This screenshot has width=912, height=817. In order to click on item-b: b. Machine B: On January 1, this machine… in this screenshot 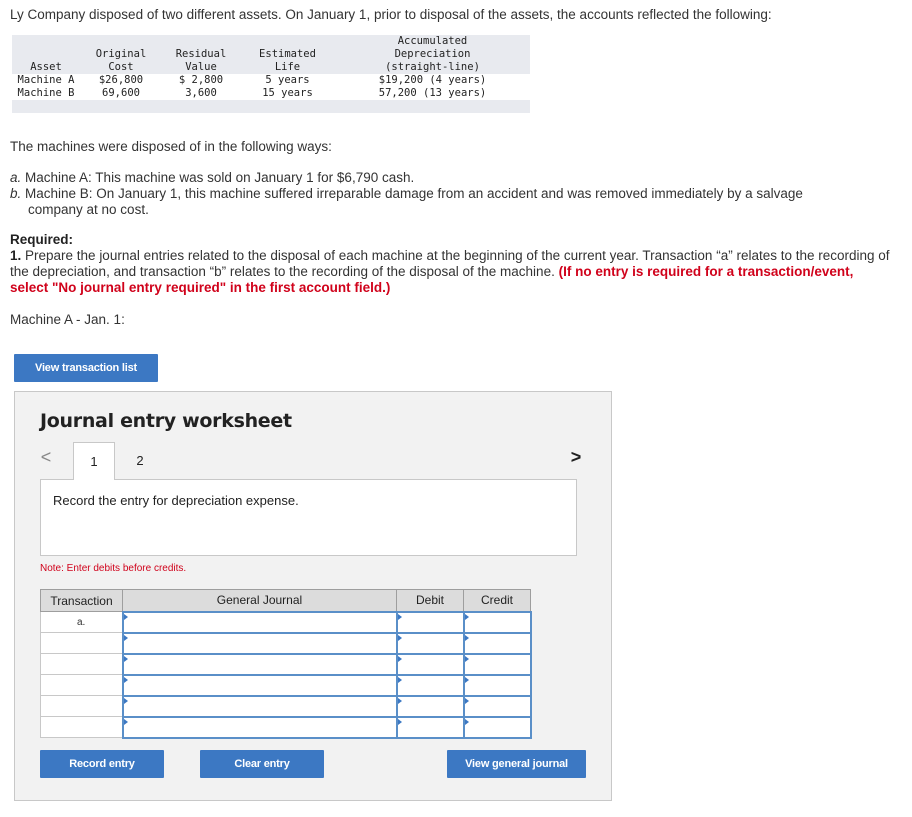, I will do `click(406, 201)`.